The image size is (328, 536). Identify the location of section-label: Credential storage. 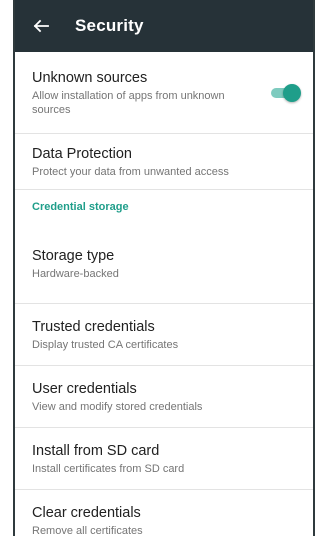
(80, 207).